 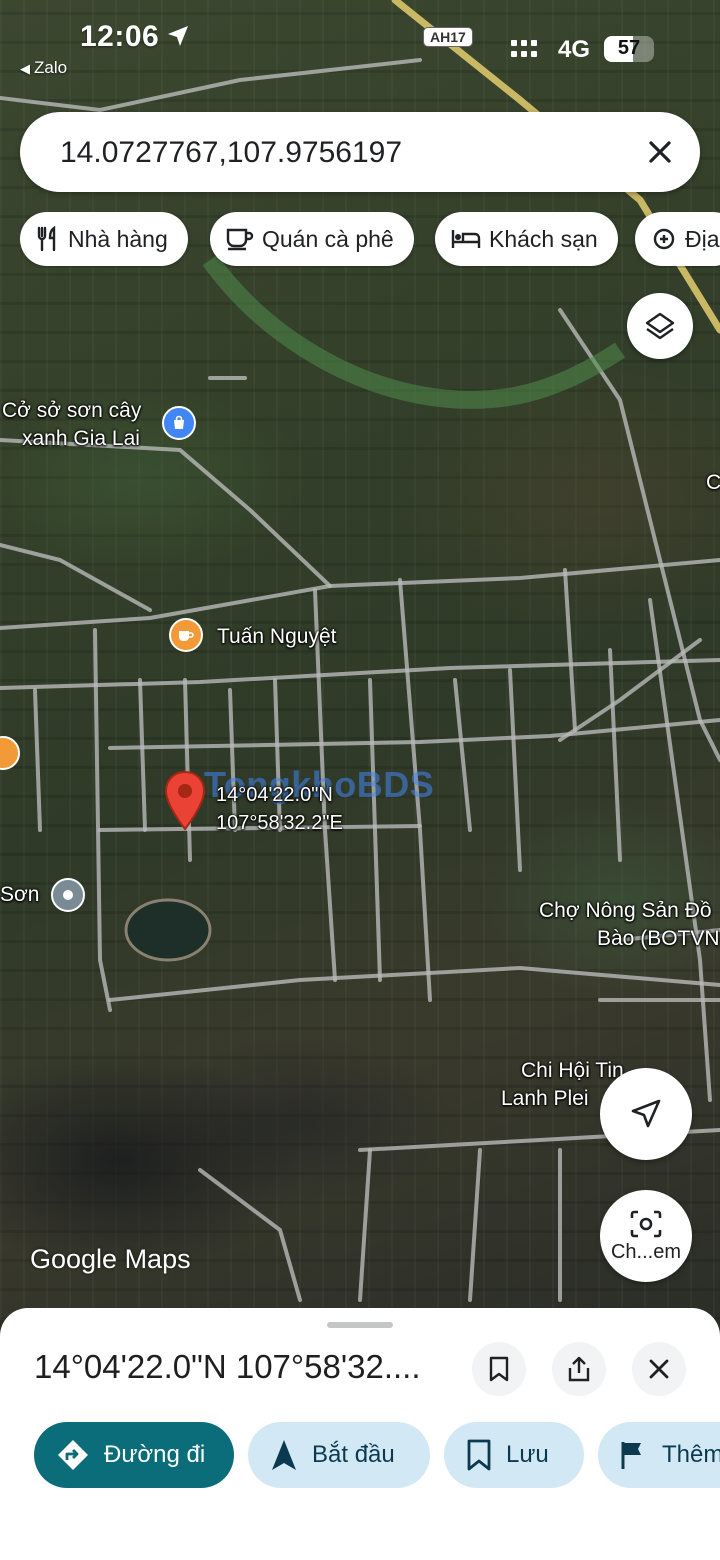 I want to click on camera-button-label: Ch...em, so click(x=646, y=1251).